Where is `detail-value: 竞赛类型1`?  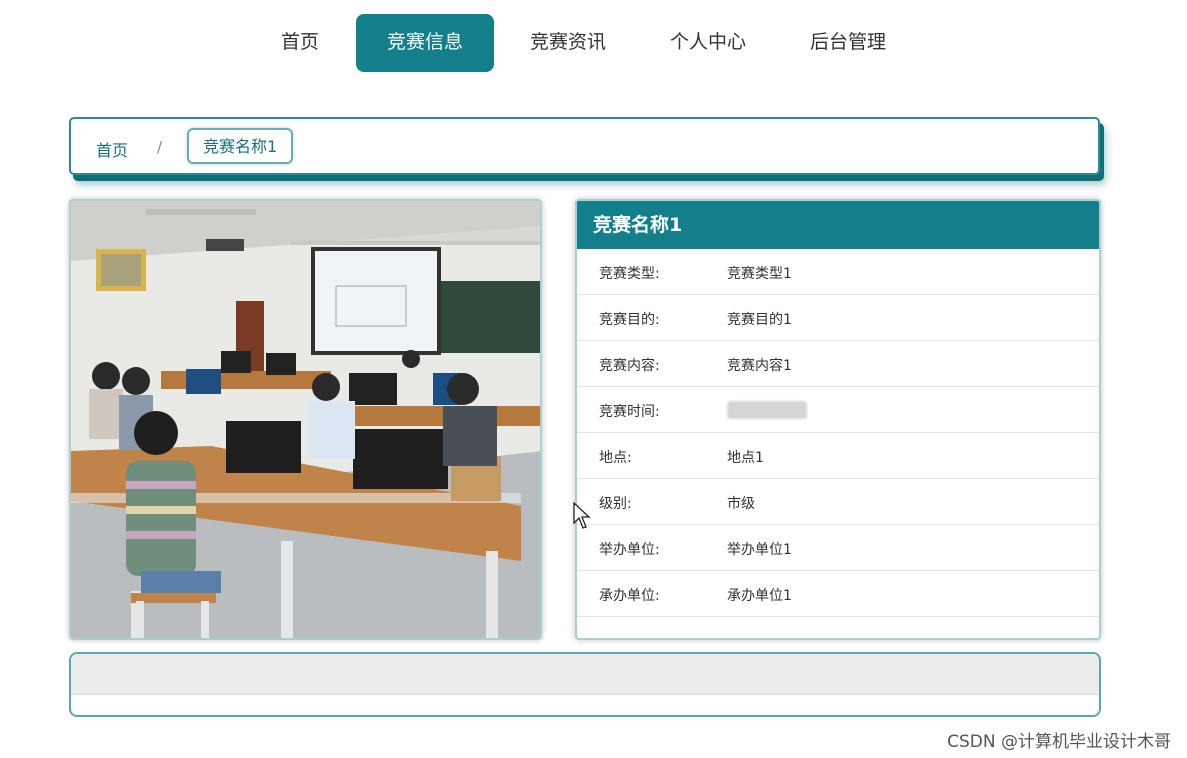
detail-value: 竞赛类型1 is located at coordinates (759, 274).